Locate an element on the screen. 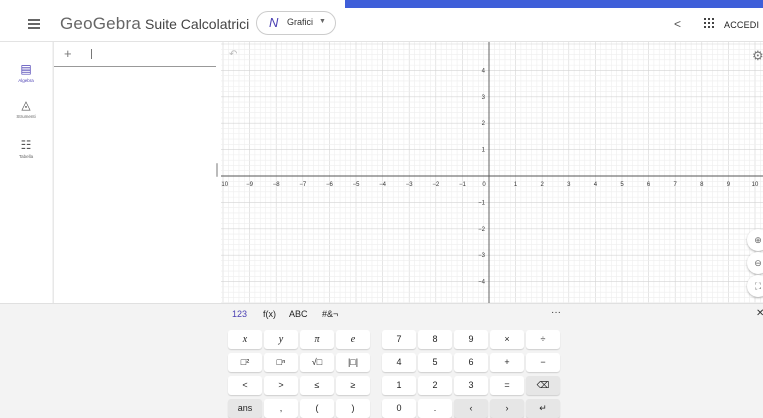 Image resolution: width=763 pixels, height=418 pixels. y-tick-label: 3 is located at coordinates (484, 98).